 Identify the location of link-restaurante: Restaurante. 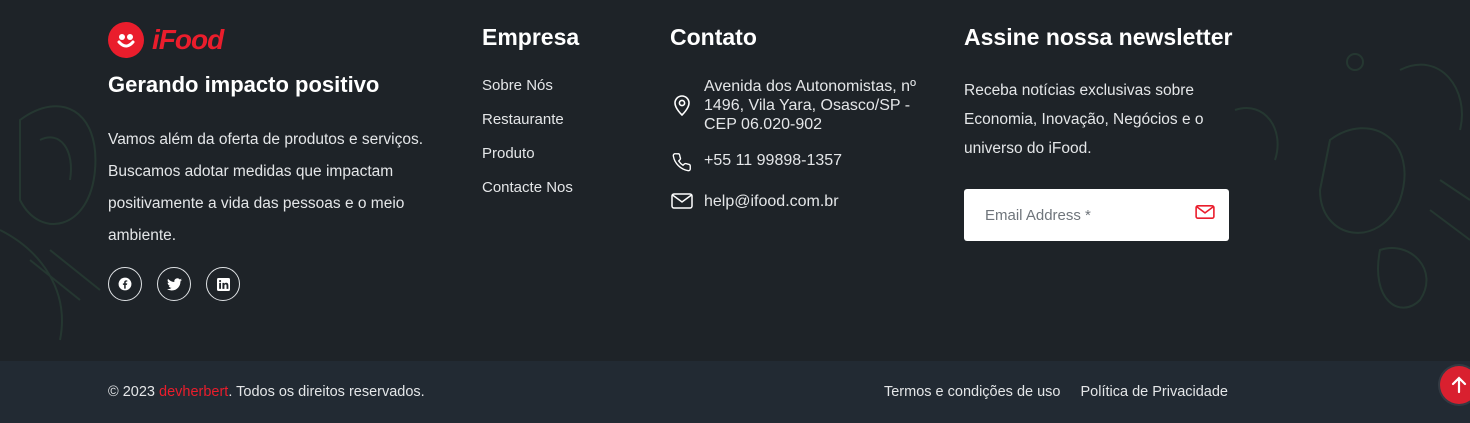
(527, 127).